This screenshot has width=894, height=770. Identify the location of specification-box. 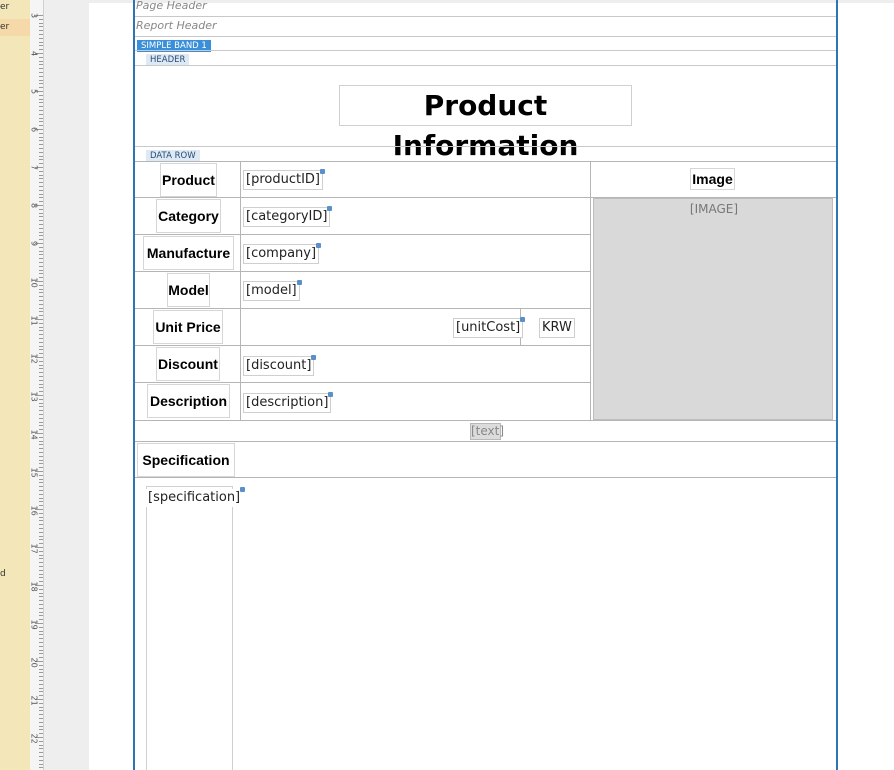
(189, 628).